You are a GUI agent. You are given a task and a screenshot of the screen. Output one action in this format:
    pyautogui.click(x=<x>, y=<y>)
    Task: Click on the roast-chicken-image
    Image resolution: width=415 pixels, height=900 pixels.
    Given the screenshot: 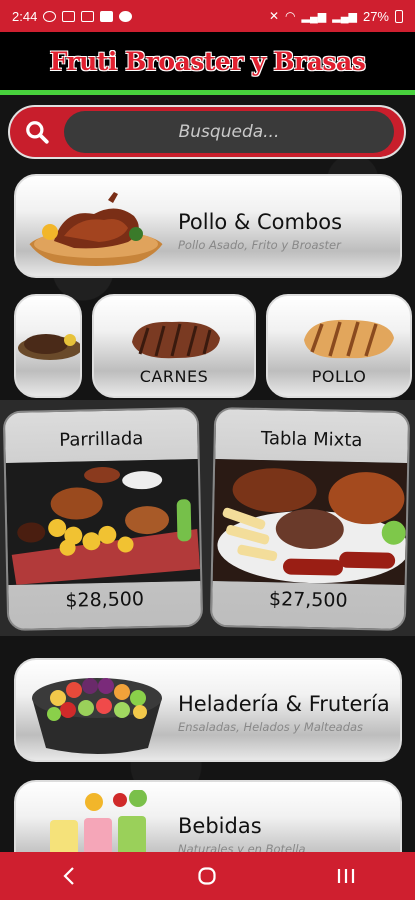 What is the action you would take?
    pyautogui.click(x=96, y=229)
    